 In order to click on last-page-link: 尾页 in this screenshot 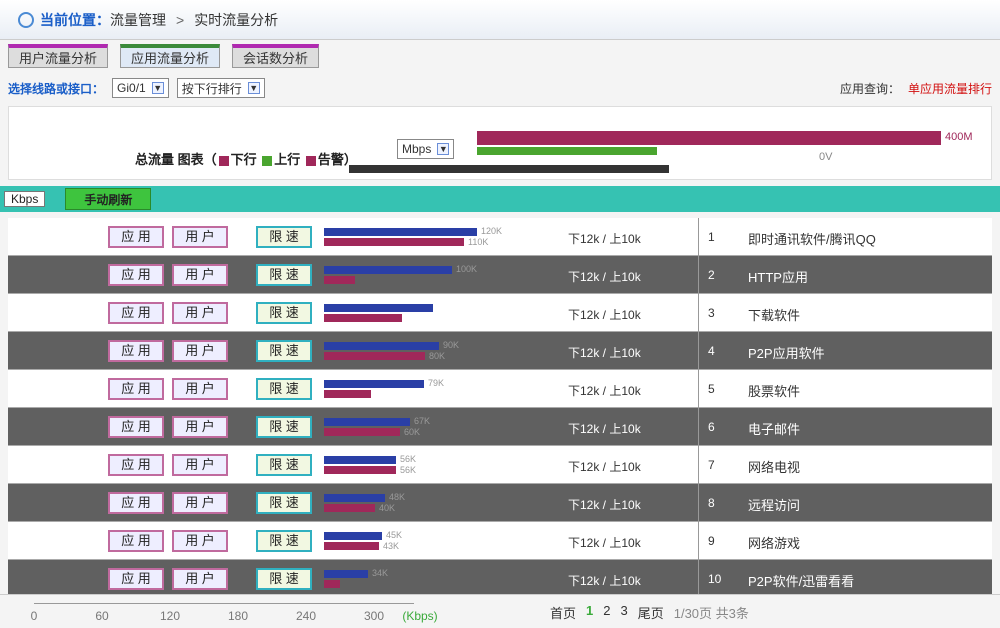, I will do `click(651, 612)`.